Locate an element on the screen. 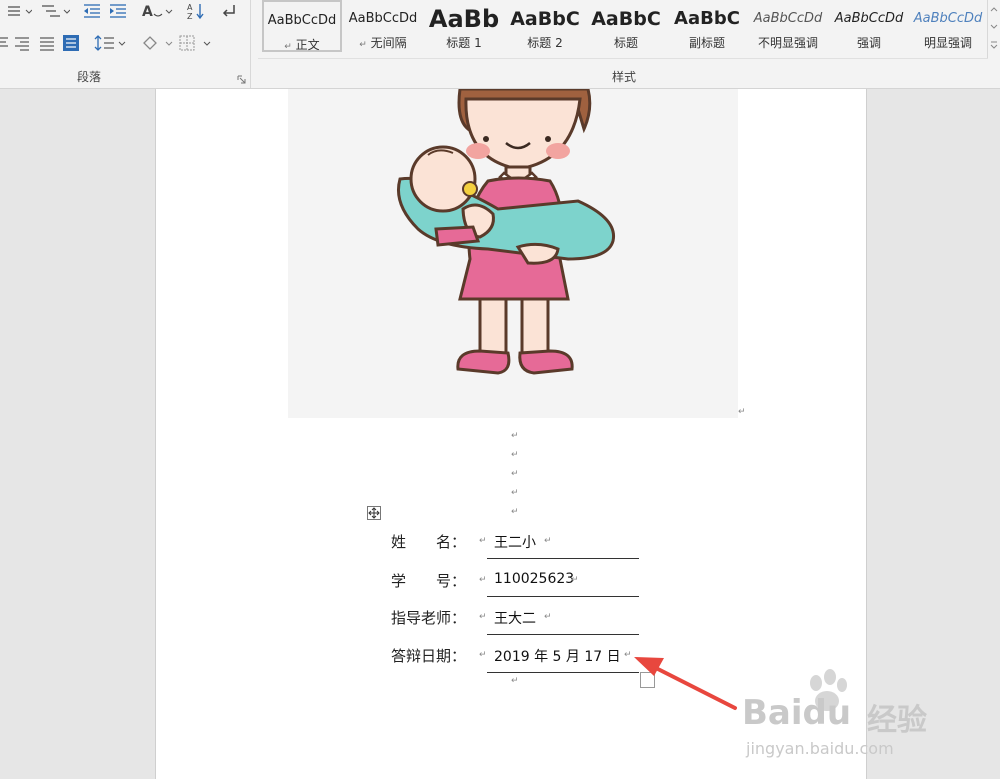 Image resolution: width=1000 pixels, height=779 pixels. align-center-button is located at coordinates (22, 43).